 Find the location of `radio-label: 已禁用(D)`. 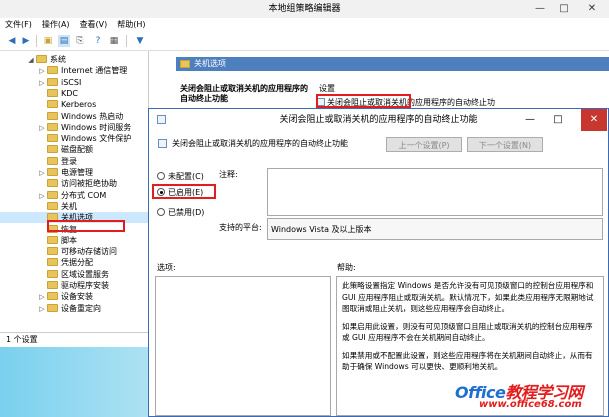

radio-label: 已禁用(D) is located at coordinates (186, 212).